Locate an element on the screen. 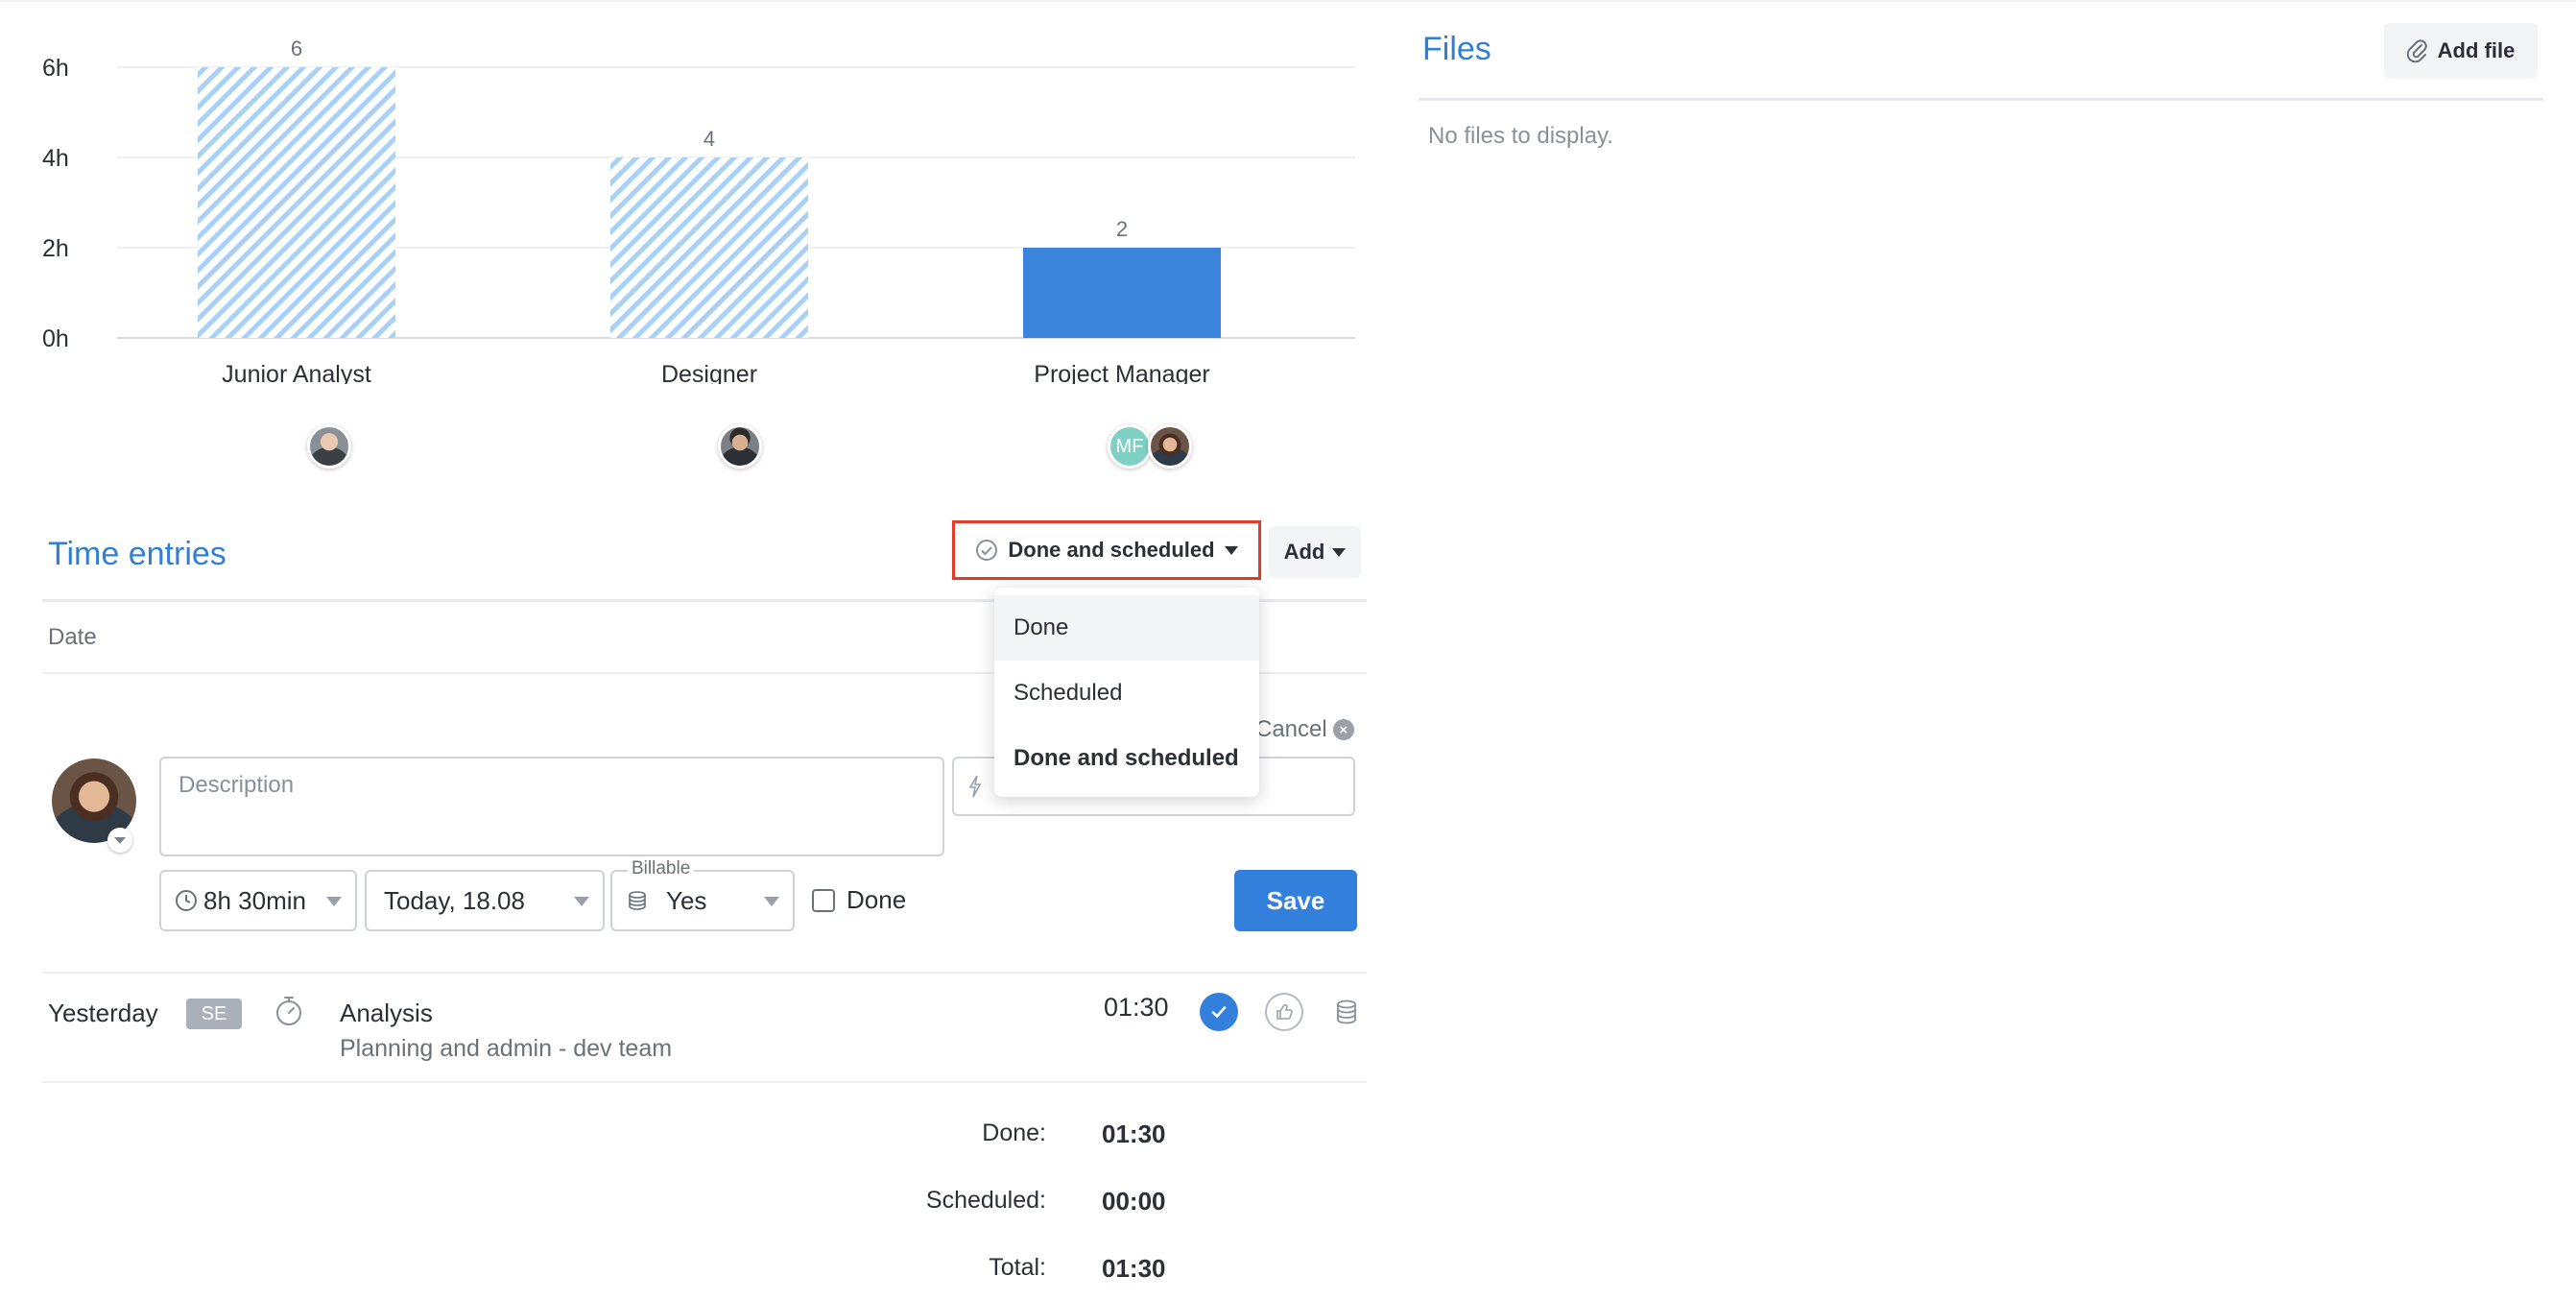  grand-total-label: Total: is located at coordinates (1017, 1267).